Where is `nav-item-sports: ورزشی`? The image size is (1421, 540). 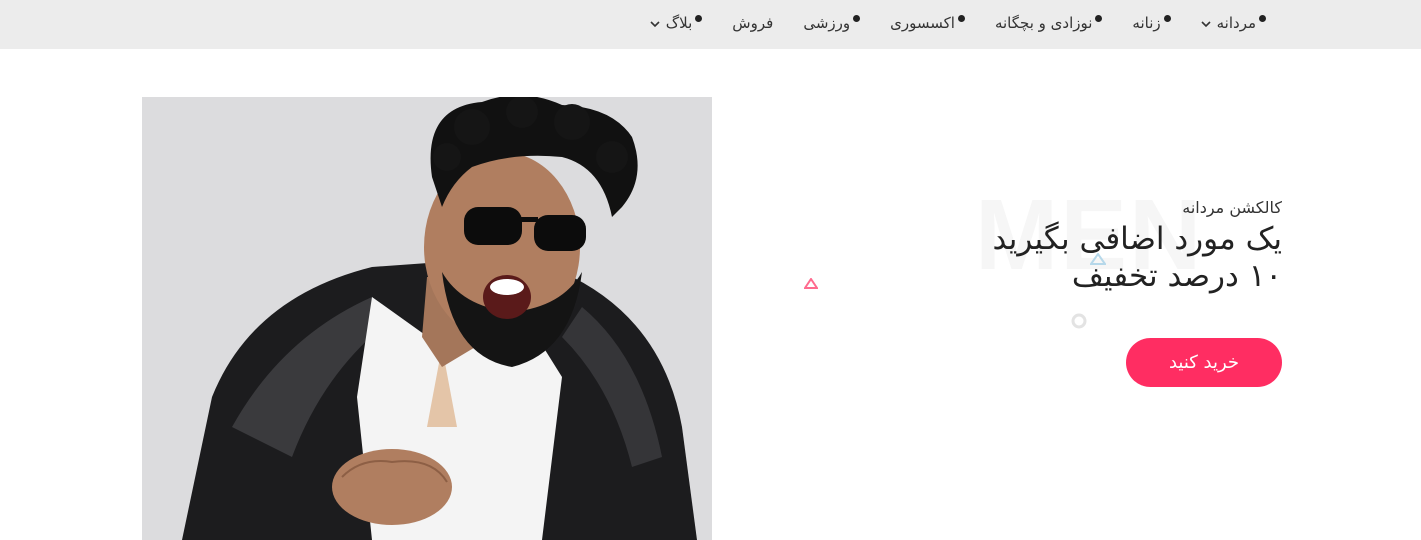
nav-item-sports: ورزشی is located at coordinates (832, 22).